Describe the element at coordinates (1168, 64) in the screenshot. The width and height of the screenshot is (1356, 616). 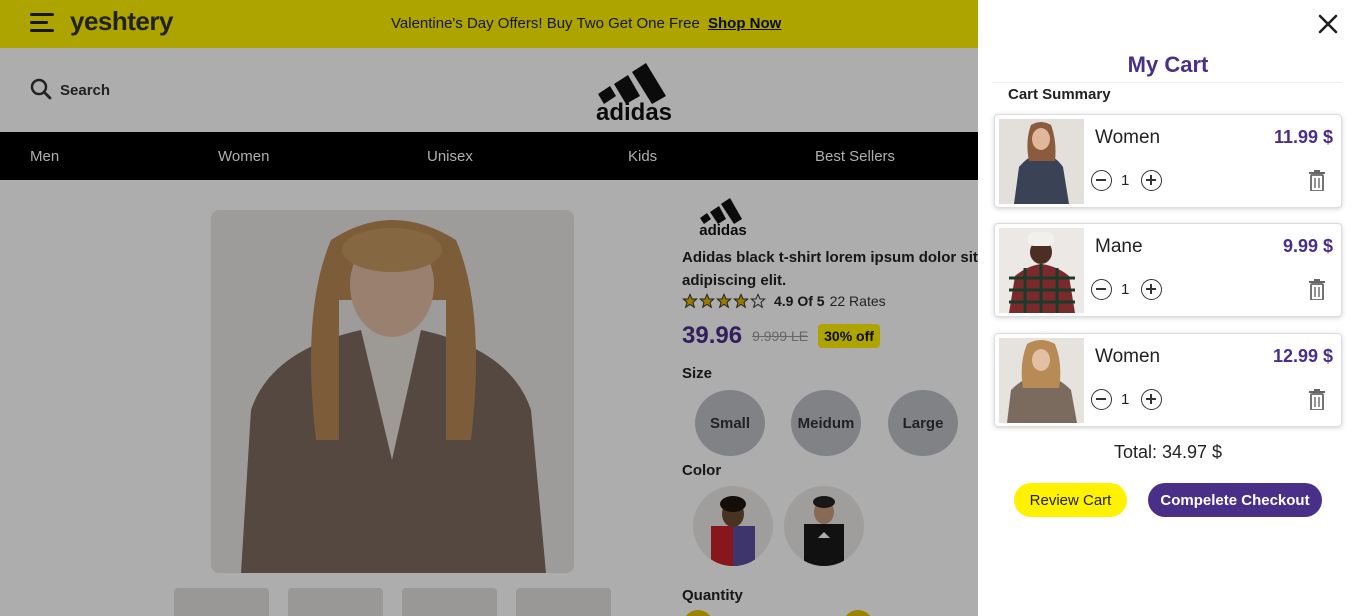
I see `cart-title: My Cart` at that location.